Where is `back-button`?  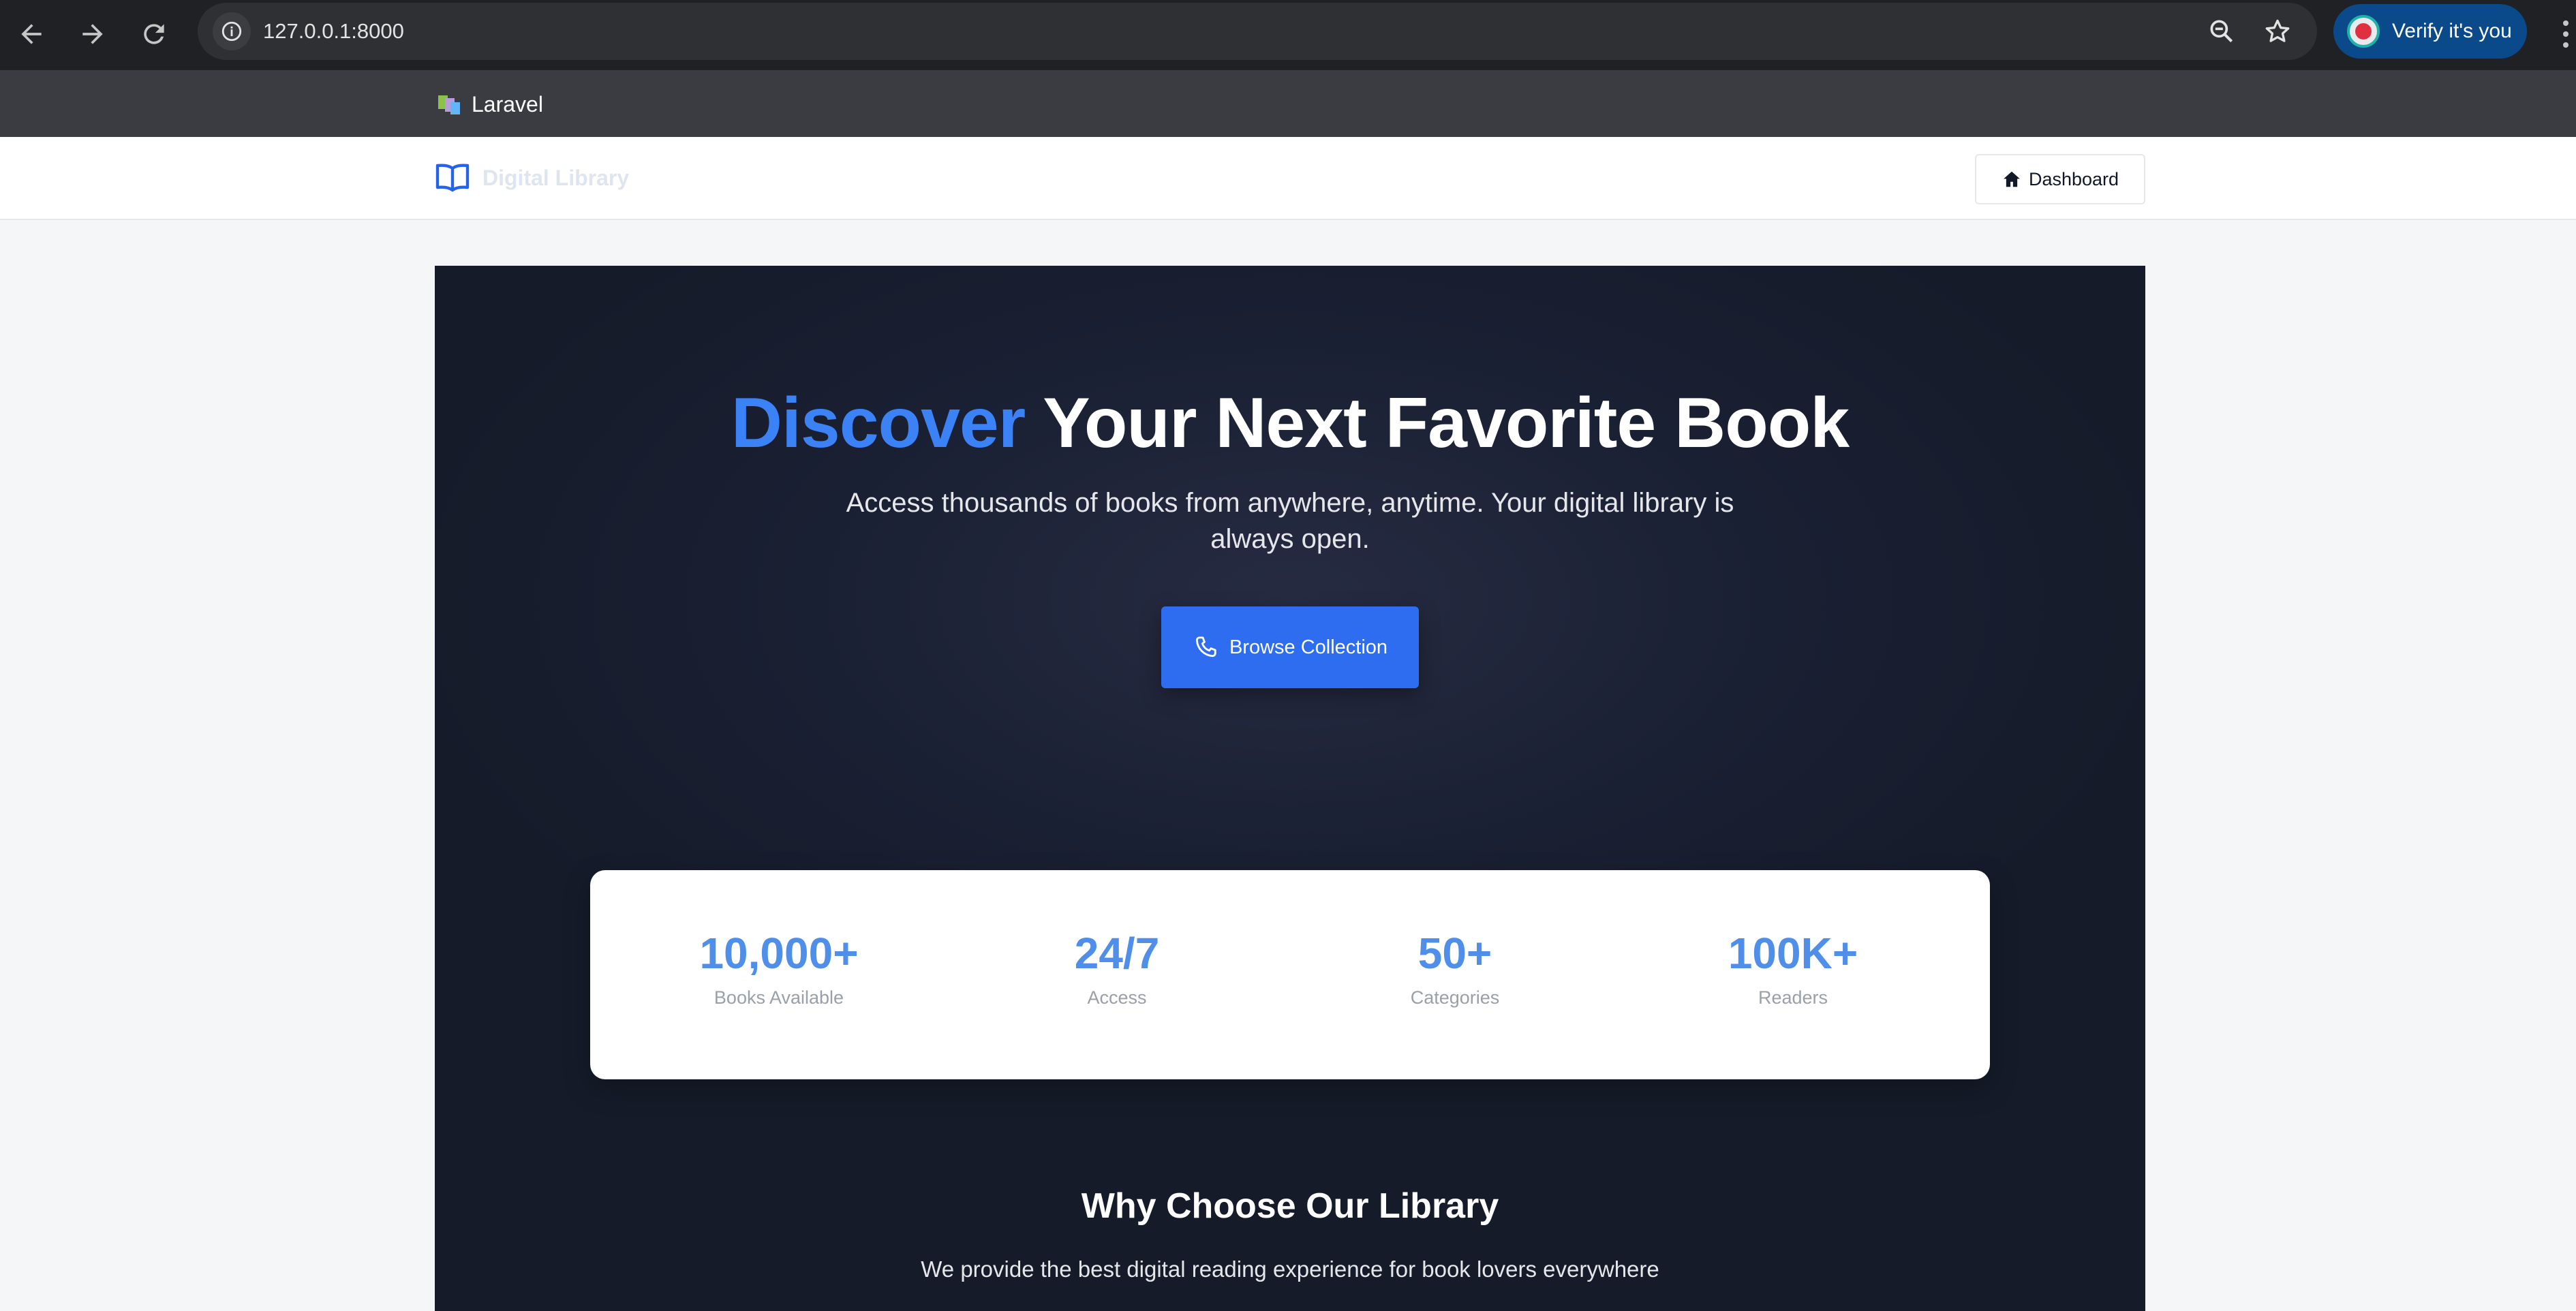
back-button is located at coordinates (31, 34).